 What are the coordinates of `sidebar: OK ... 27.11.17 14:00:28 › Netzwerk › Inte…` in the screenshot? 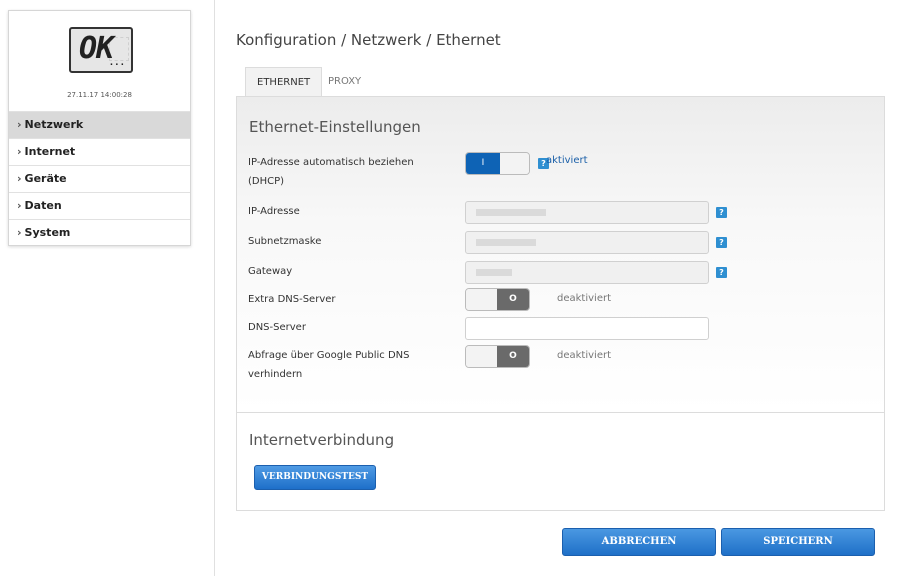 It's located at (99, 128).